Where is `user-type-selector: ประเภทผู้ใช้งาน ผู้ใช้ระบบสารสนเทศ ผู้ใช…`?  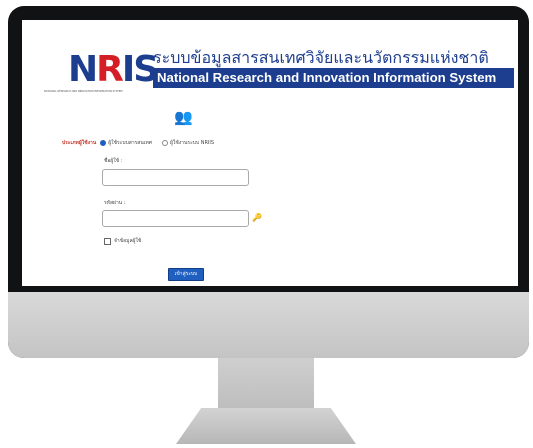
user-type-selector: ประเภทผู้ใช้งาน ผู้ใช้ระบบสารสนเทศ ผู้ใช… is located at coordinates (143, 143).